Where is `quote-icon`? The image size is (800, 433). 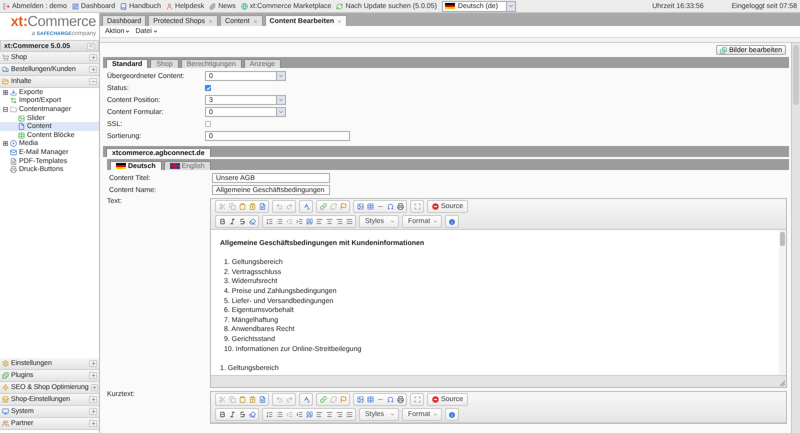 quote-icon is located at coordinates (309, 414).